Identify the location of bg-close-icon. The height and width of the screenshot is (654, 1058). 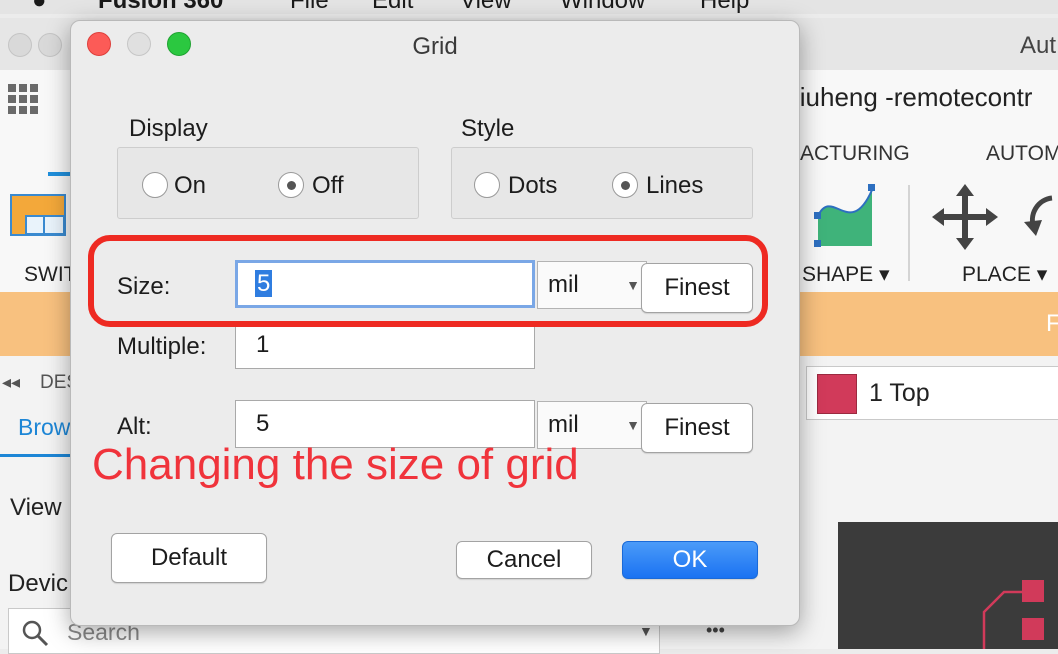
(20, 45).